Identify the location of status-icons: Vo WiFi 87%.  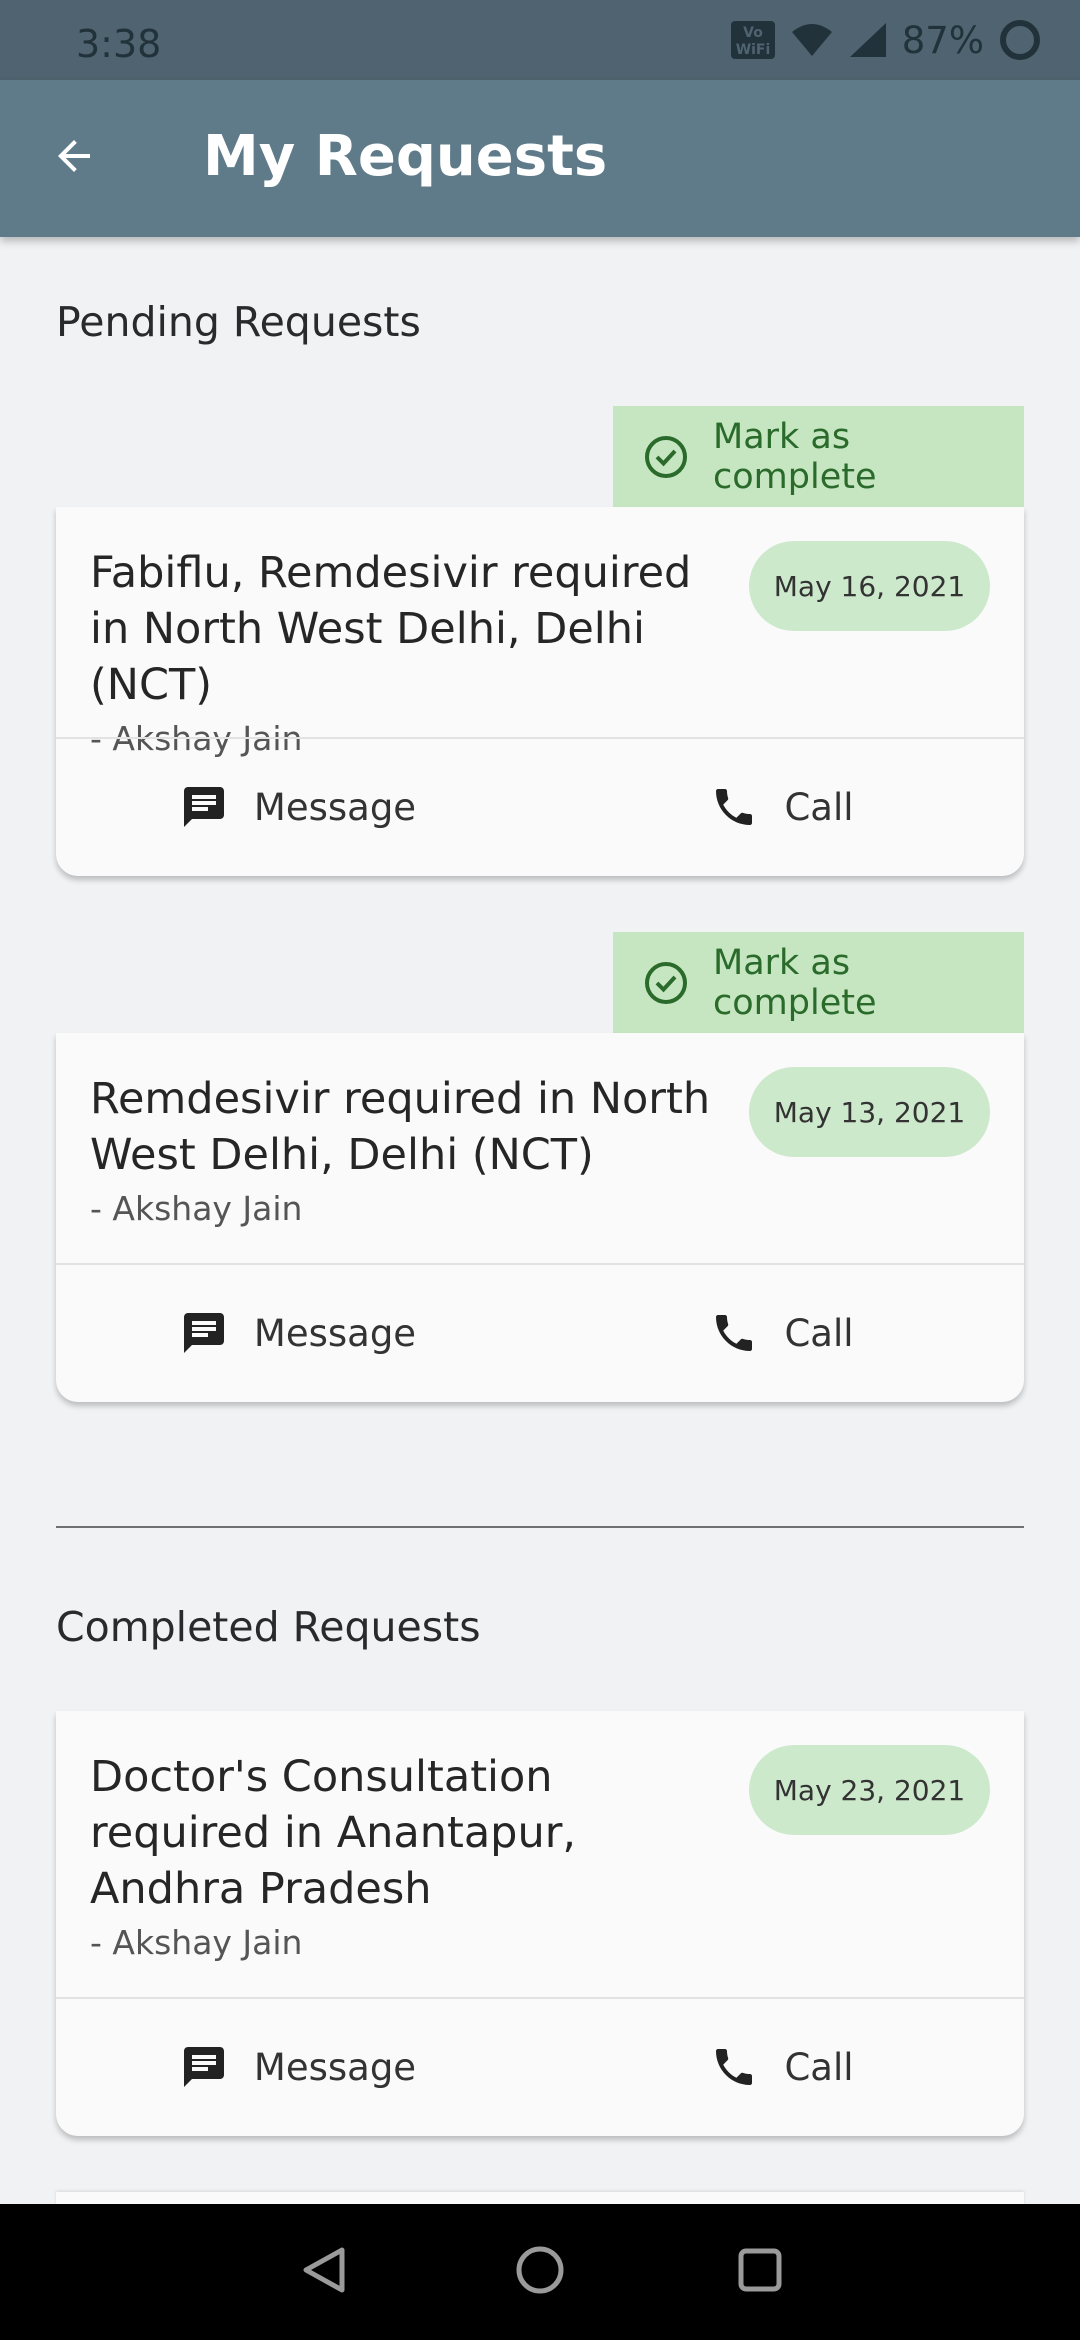
(886, 40).